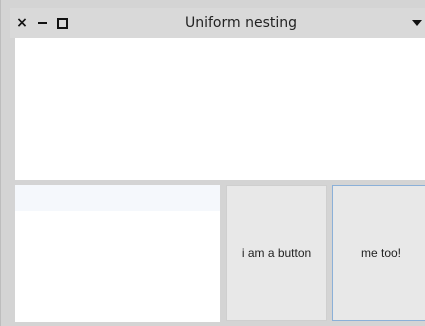 The image size is (425, 326). Describe the element at coordinates (117, 198) in the screenshot. I see `pane-highlight` at that location.